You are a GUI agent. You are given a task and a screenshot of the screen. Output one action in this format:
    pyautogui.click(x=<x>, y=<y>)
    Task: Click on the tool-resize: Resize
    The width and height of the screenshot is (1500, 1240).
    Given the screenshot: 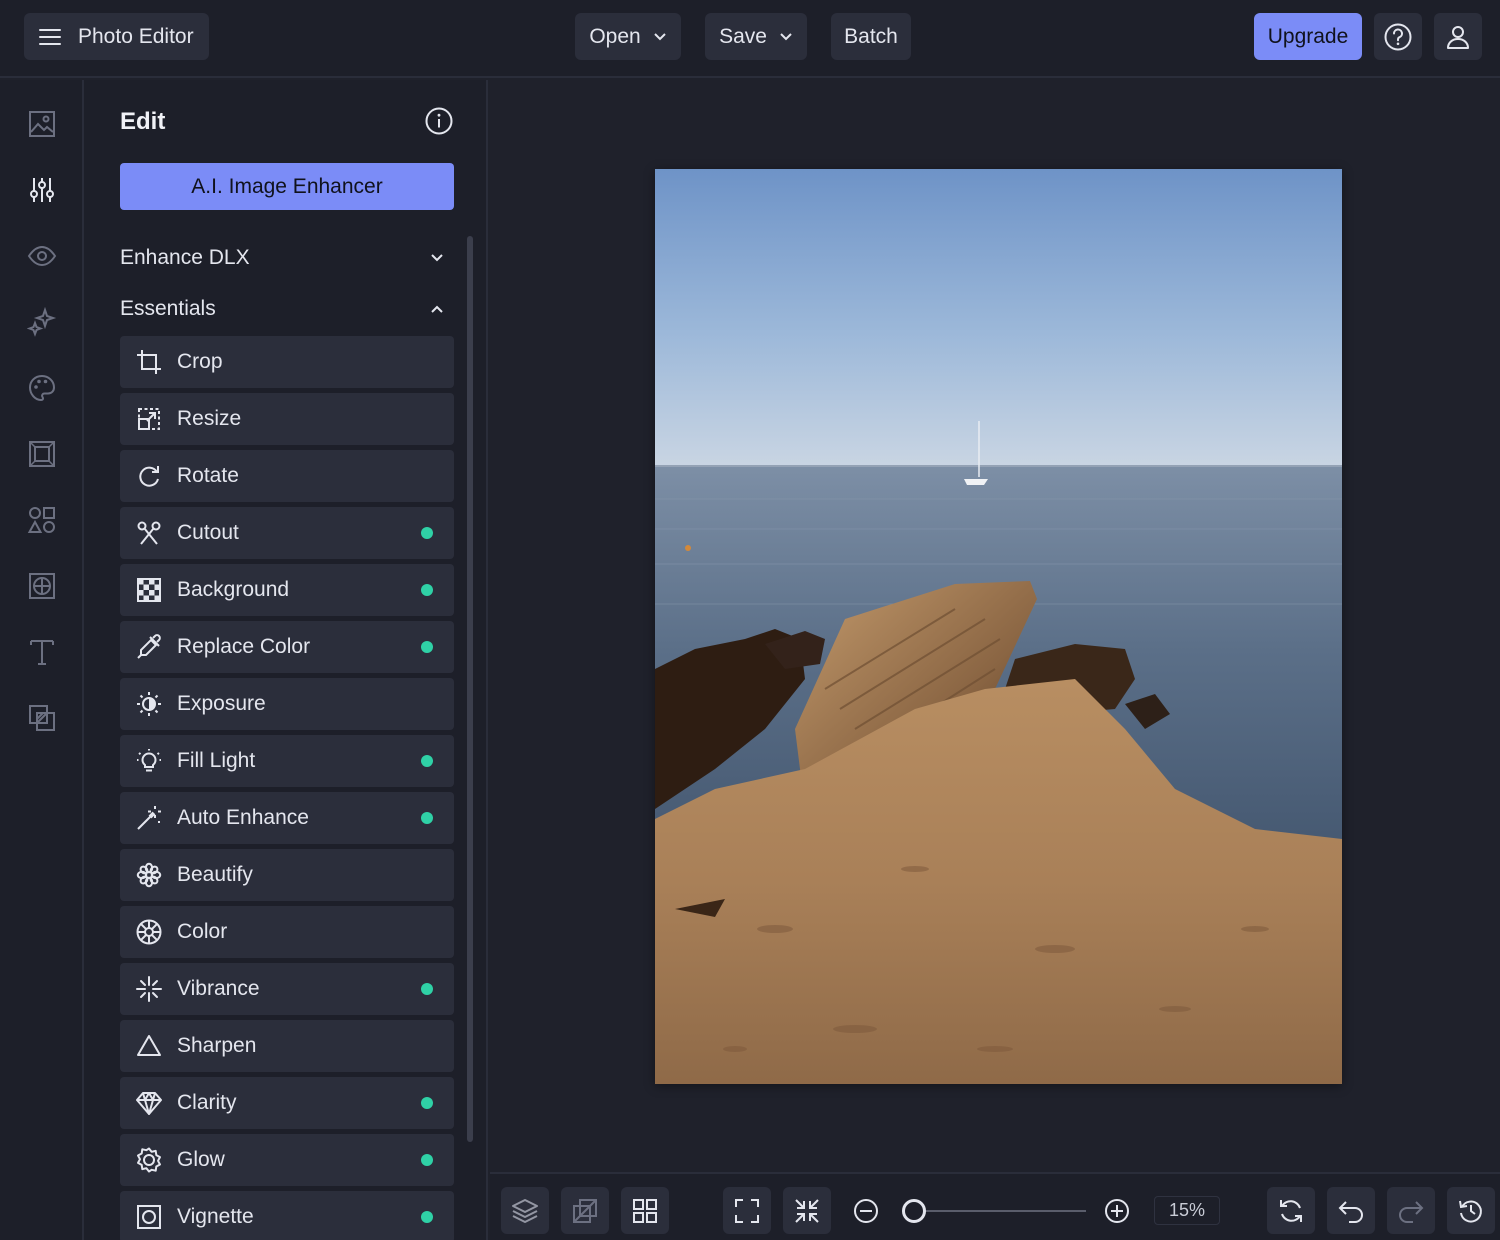 What is the action you would take?
    pyautogui.click(x=287, y=419)
    